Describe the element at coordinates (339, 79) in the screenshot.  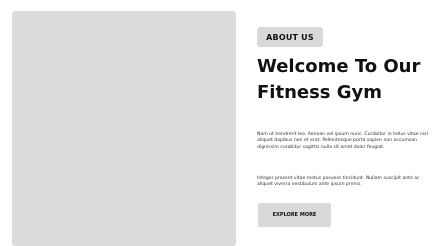
I see `section-title: Welcome To Our Fitness Gym` at that location.